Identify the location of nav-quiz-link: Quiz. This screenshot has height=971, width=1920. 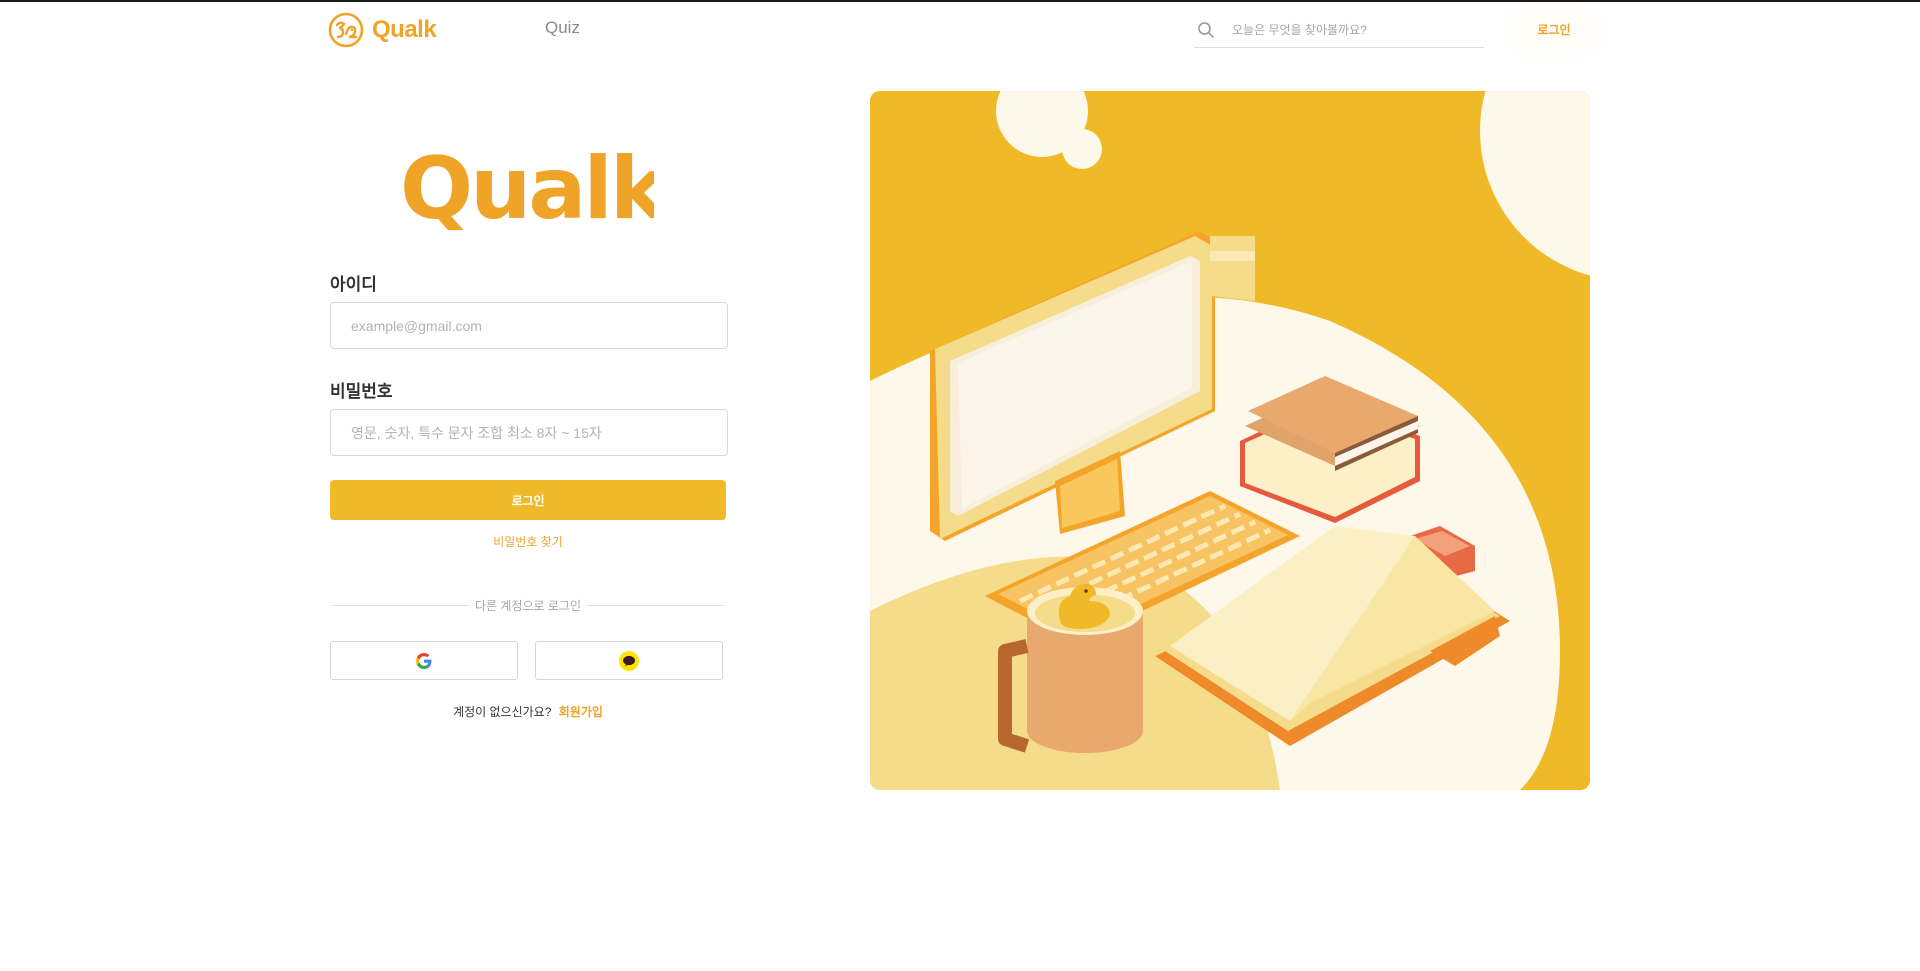
(562, 28).